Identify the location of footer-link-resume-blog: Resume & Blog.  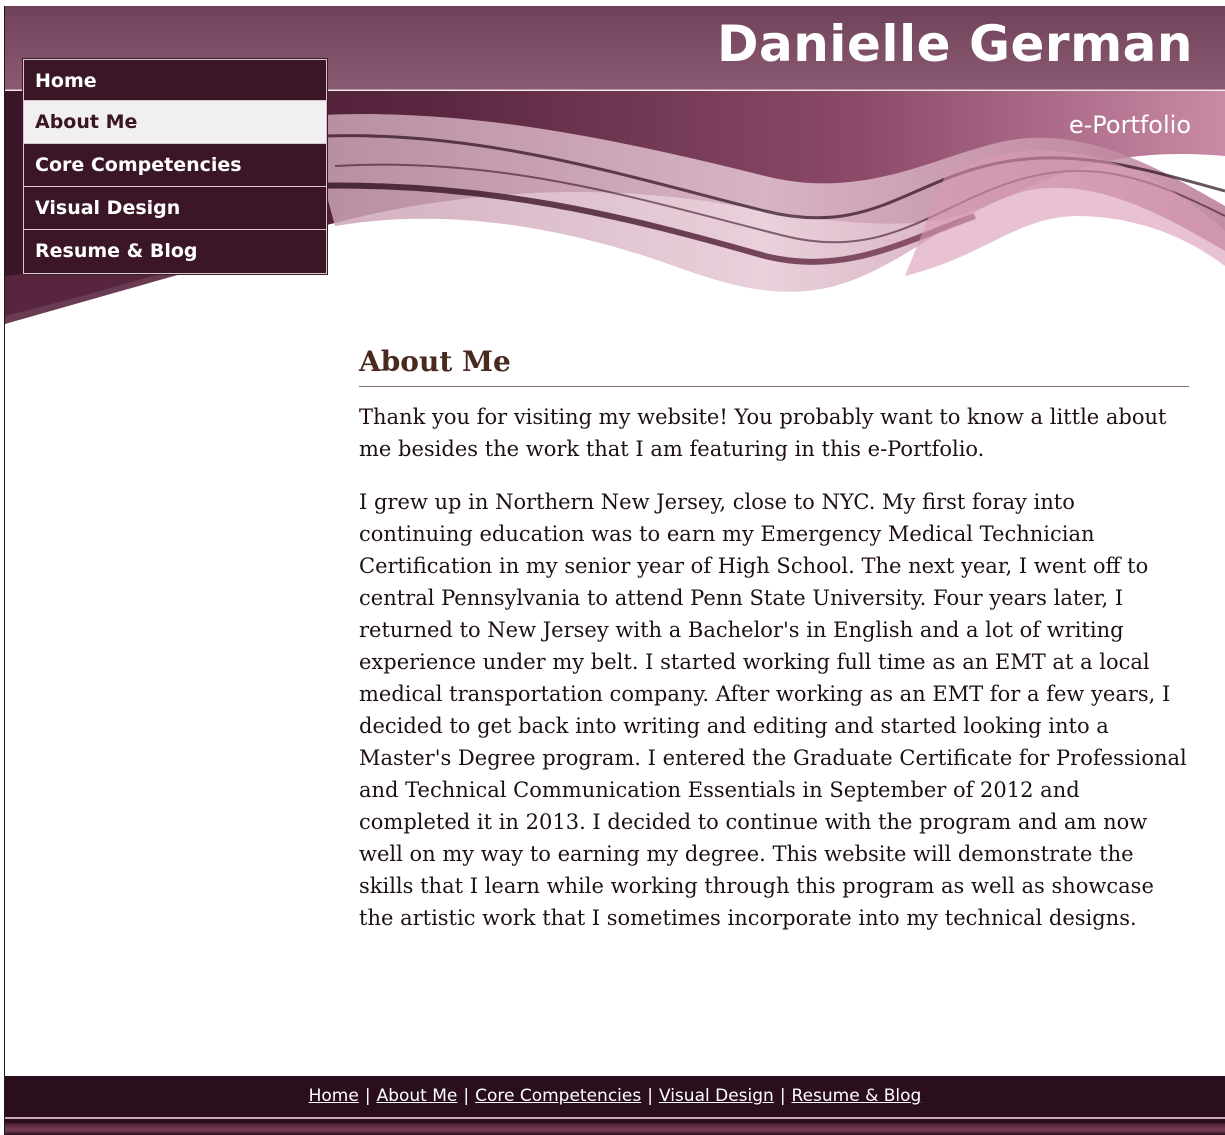
(857, 1096).